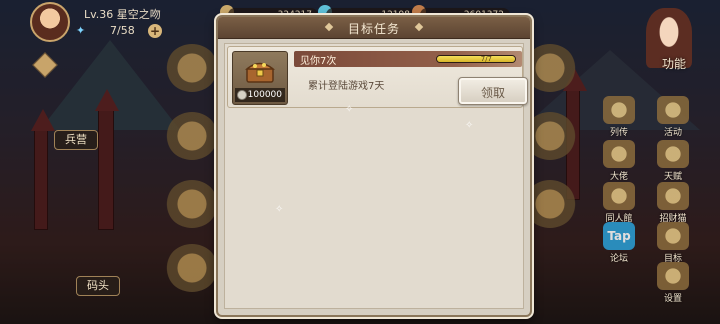 This screenshot has height=324, width=720. Describe the element at coordinates (673, 196) in the screenshot. I see `cat-icon` at that location.